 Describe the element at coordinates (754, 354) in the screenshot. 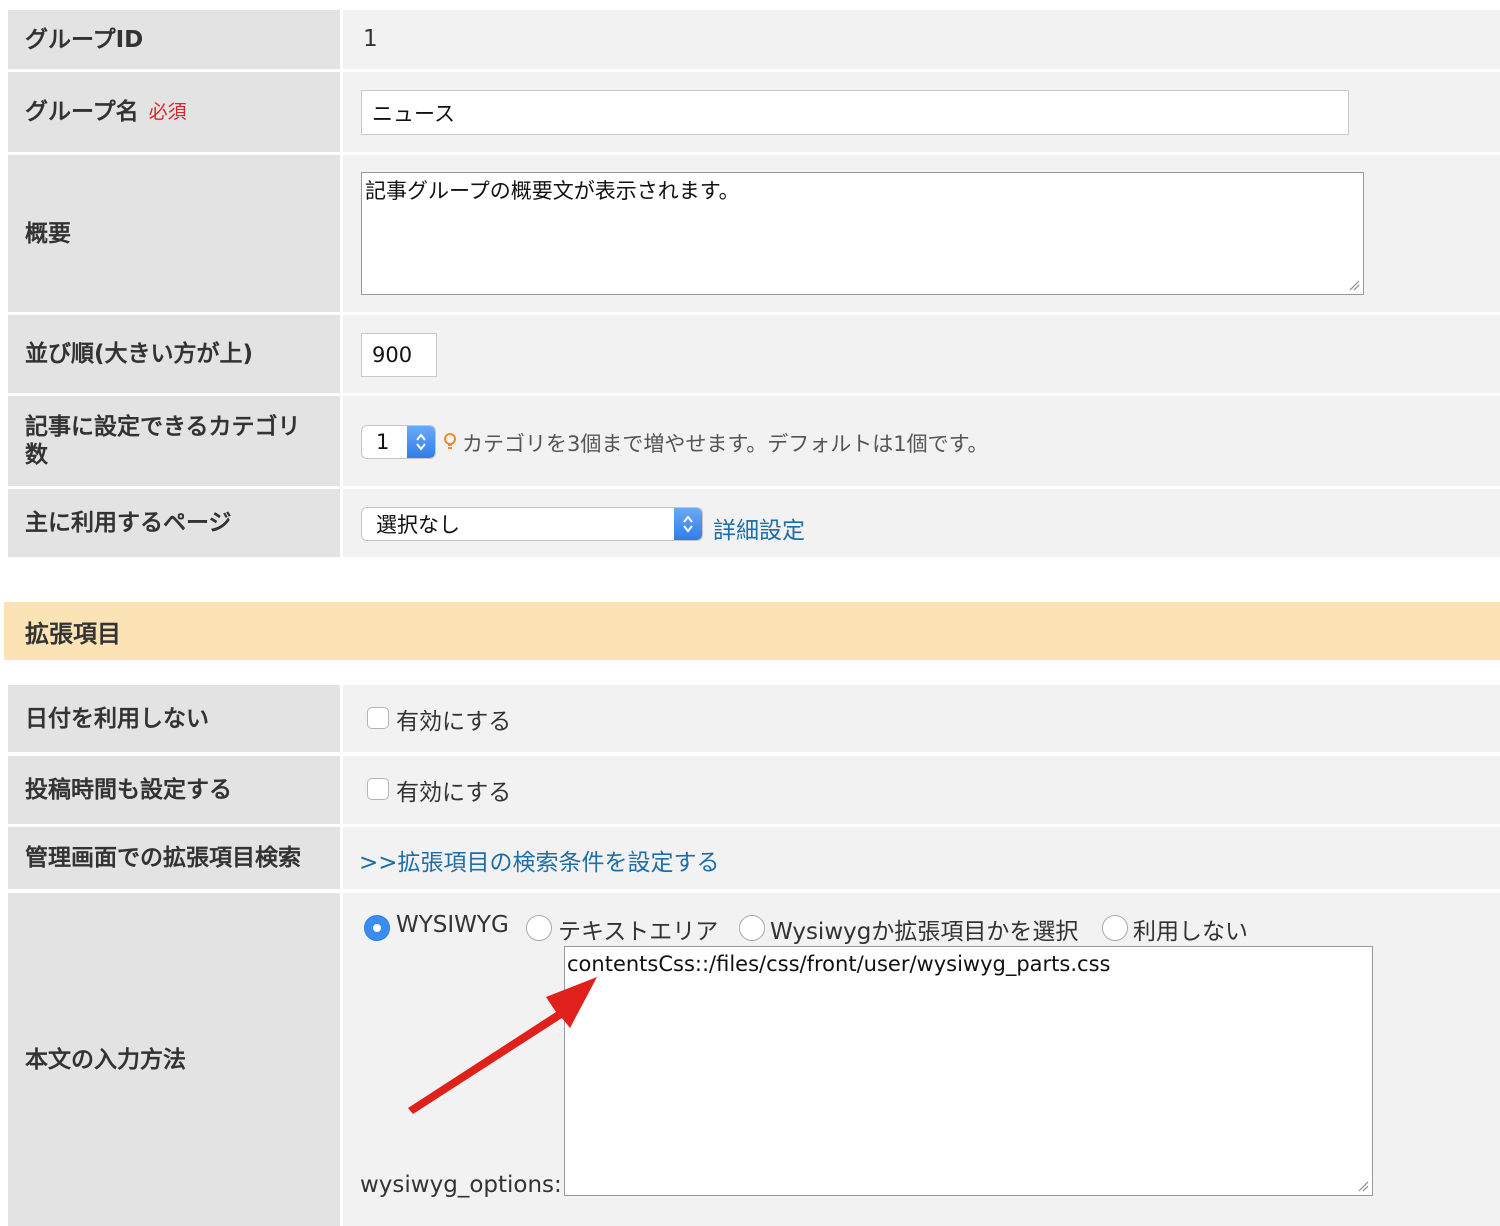

I see `row-sort-order: 並び順(大きい方が上) 900` at that location.